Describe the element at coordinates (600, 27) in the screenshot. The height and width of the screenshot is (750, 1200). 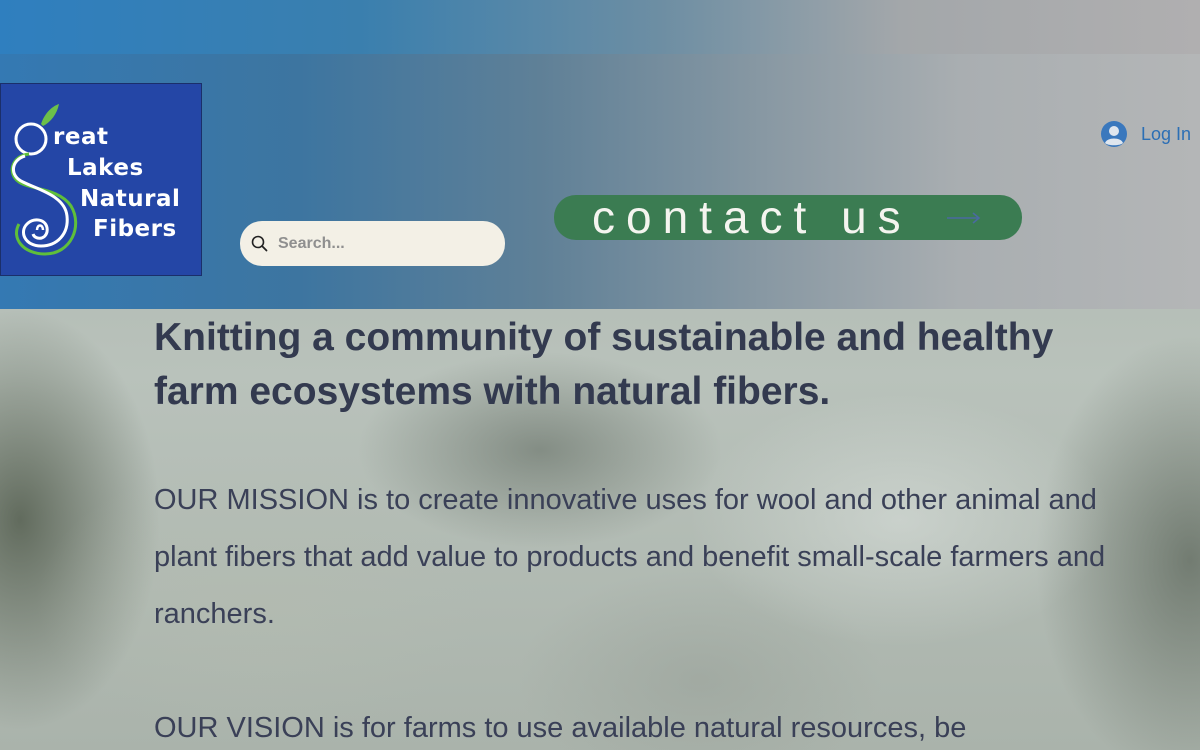
I see `top-banner-strip` at that location.